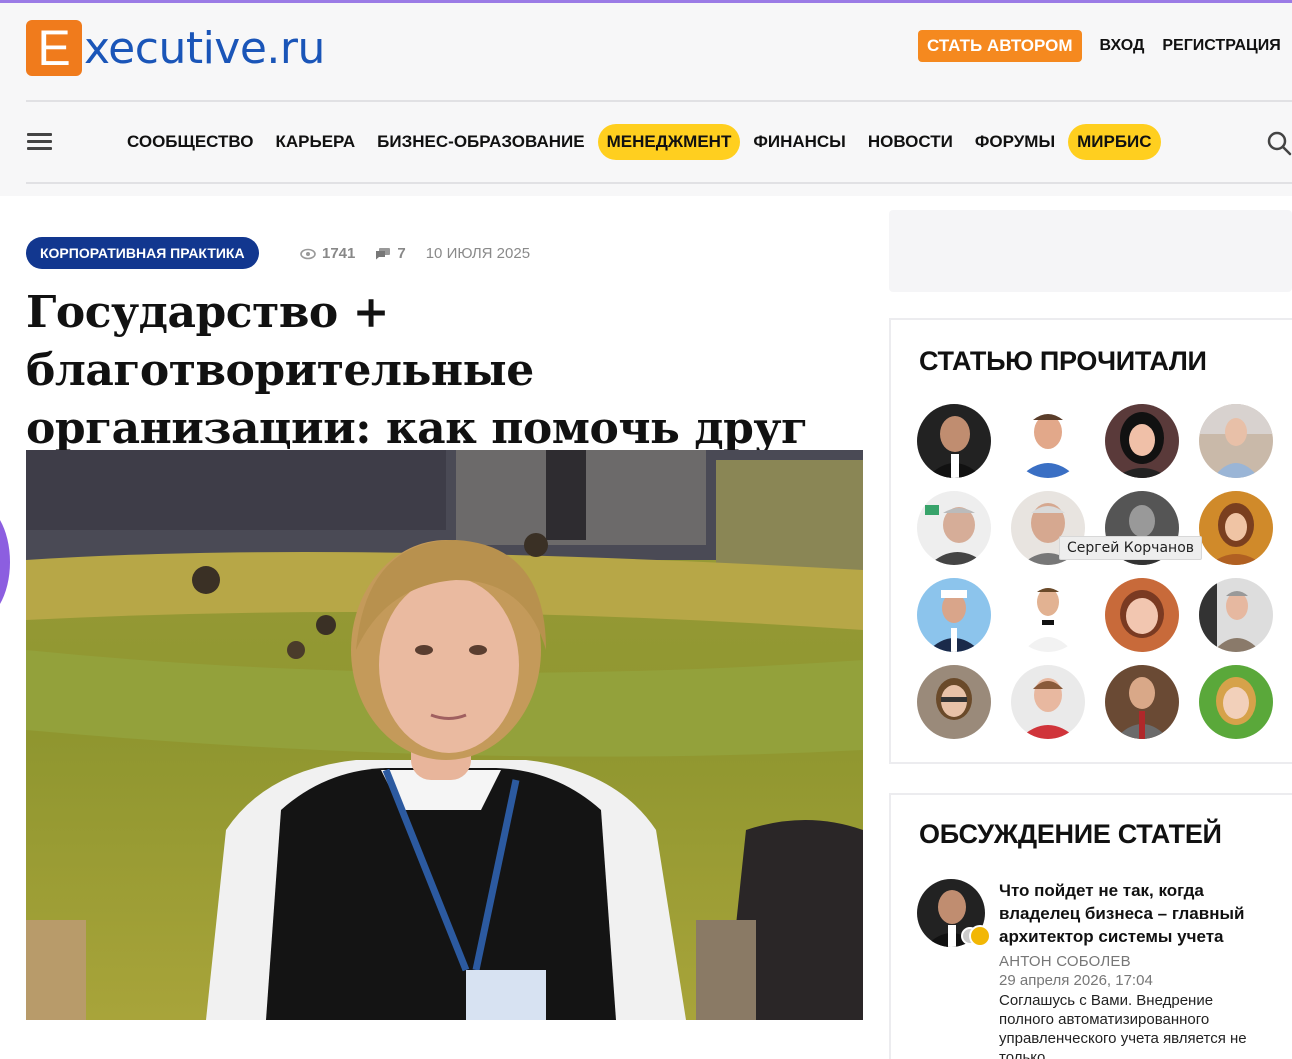  What do you see at coordinates (316, 142) in the screenshot?
I see `nav-item-career: КАРЬЕРА` at bounding box center [316, 142].